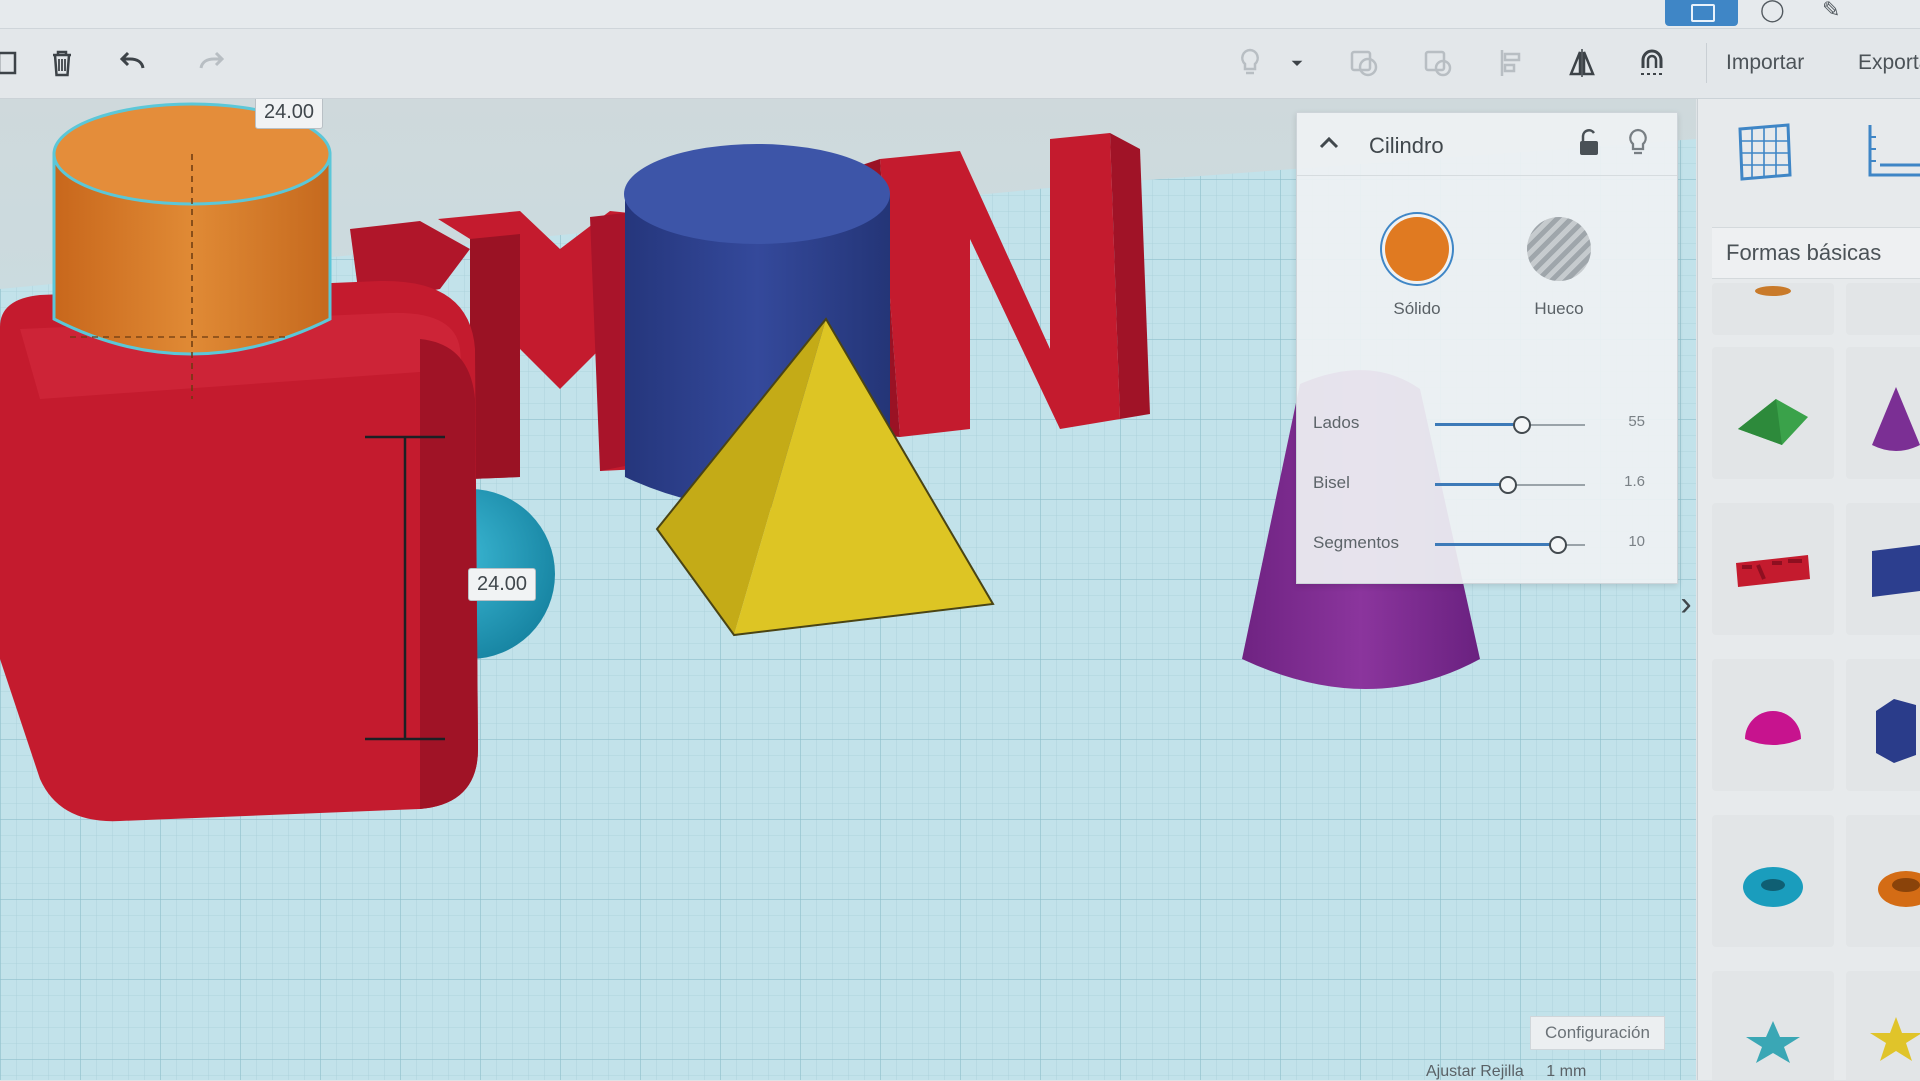 The height and width of the screenshot is (1081, 1920). I want to click on height-dimension-label: 24.00, so click(502, 584).